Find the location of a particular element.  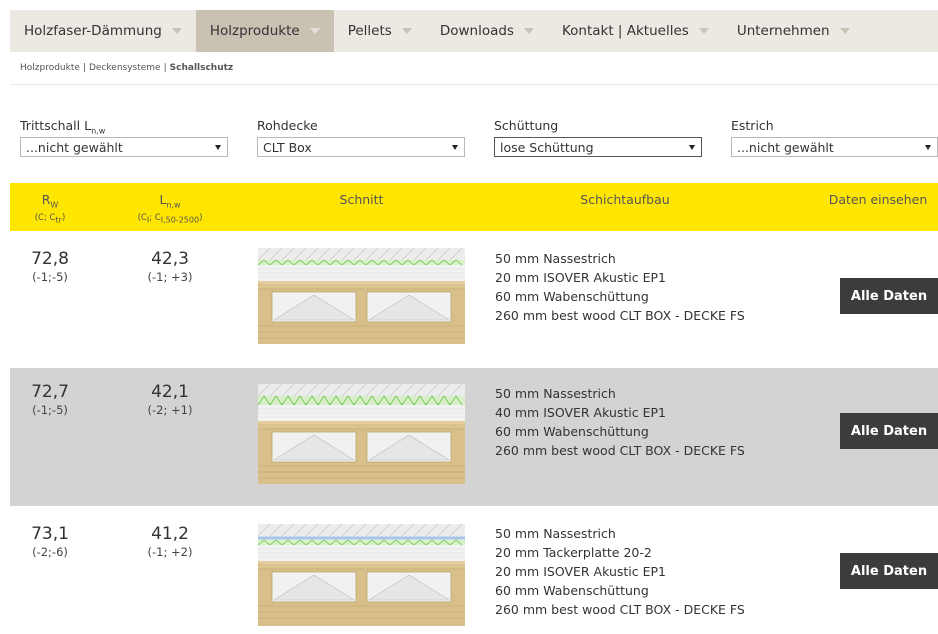

filter-label: Estrich is located at coordinates (752, 125).